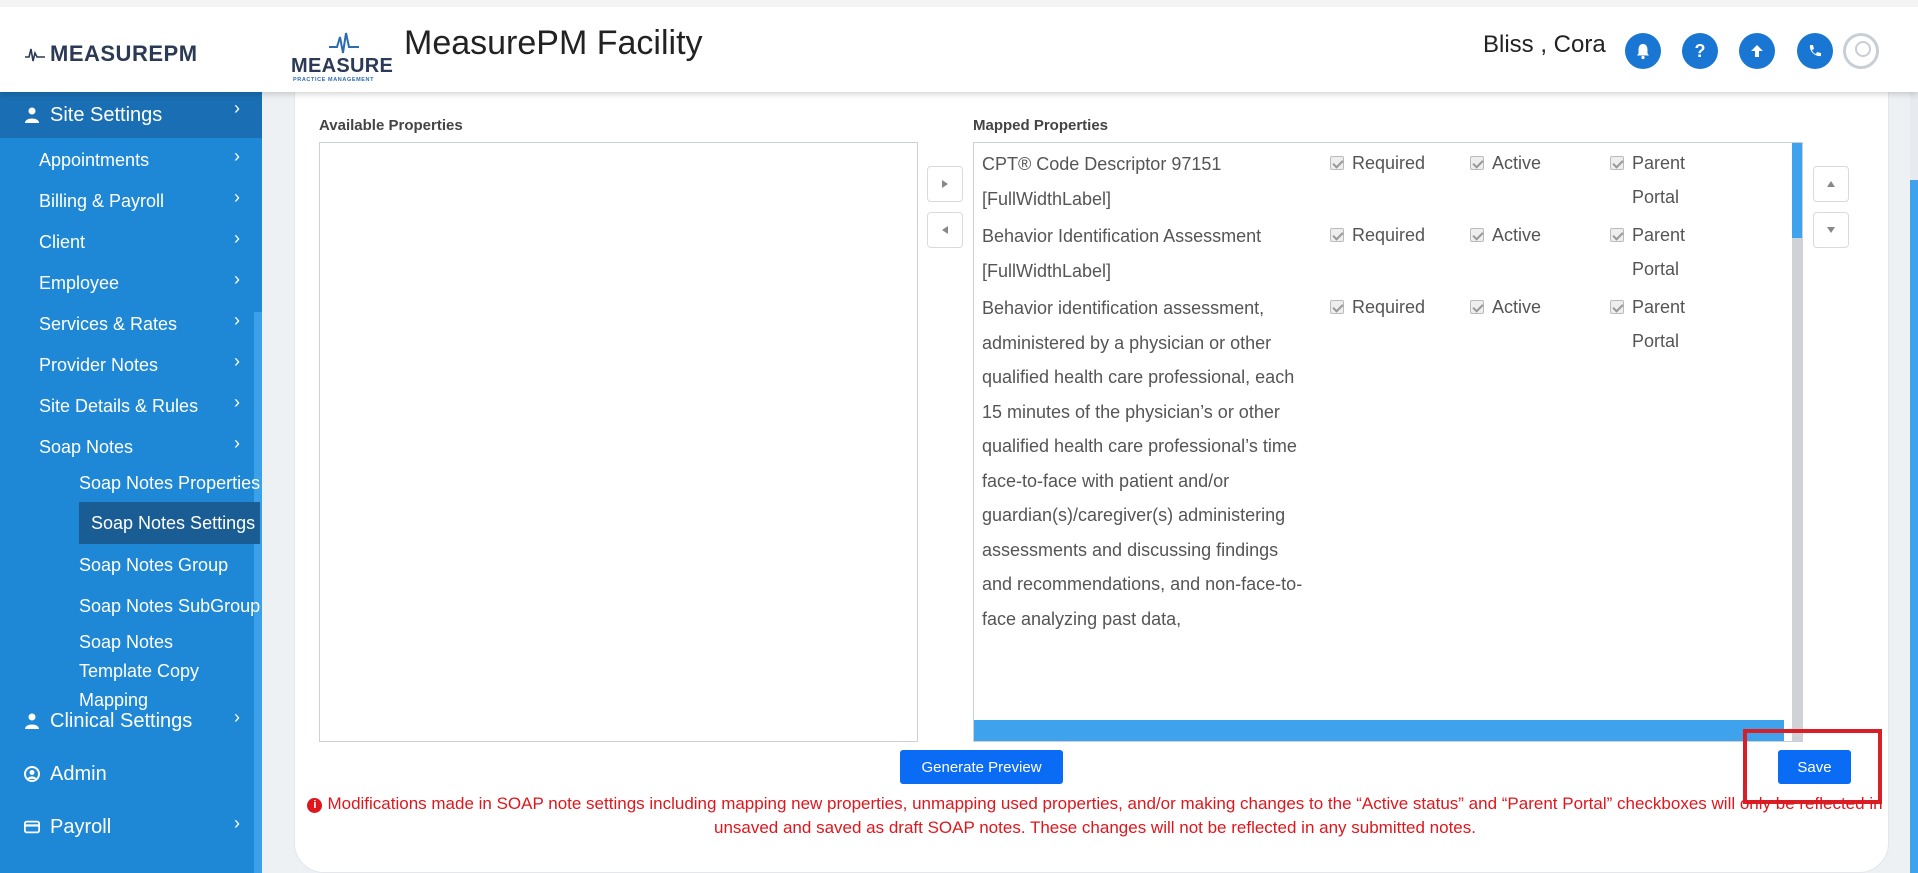 The image size is (1918, 873). I want to click on sidebar-item-client: Client ›, so click(131, 242).